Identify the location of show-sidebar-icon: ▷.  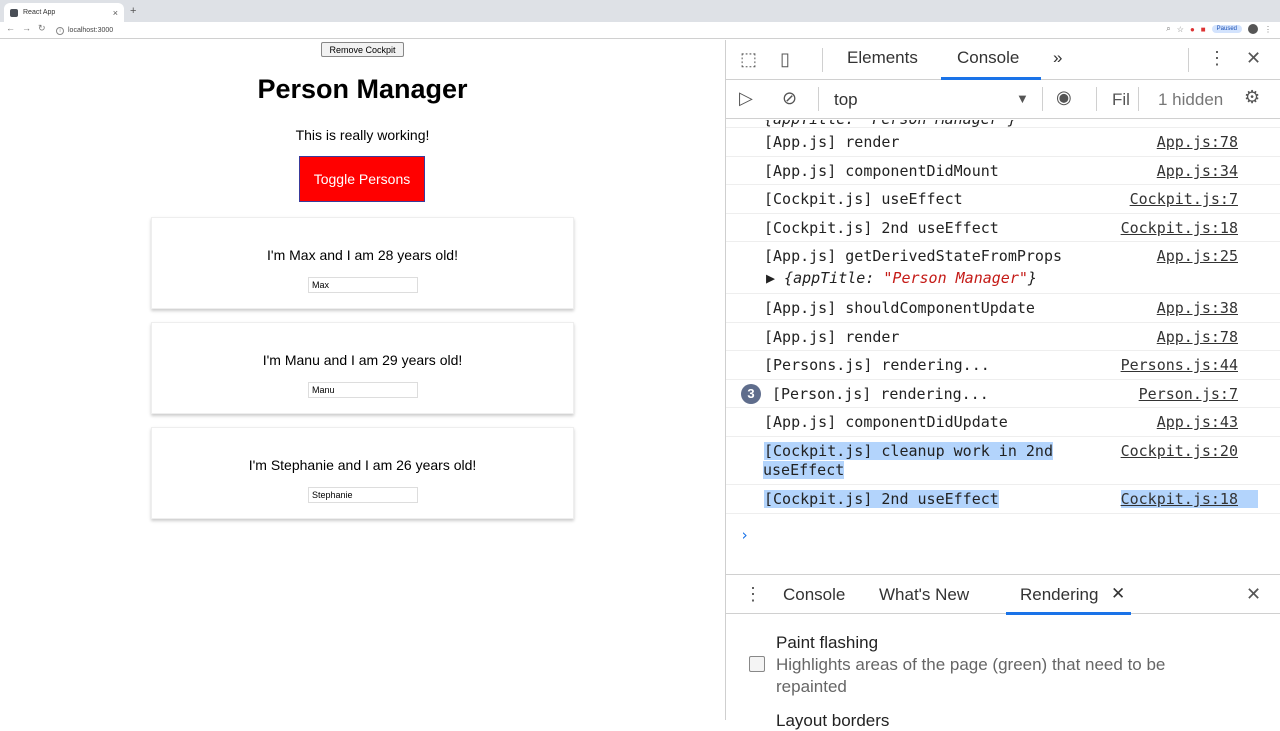
(746, 98).